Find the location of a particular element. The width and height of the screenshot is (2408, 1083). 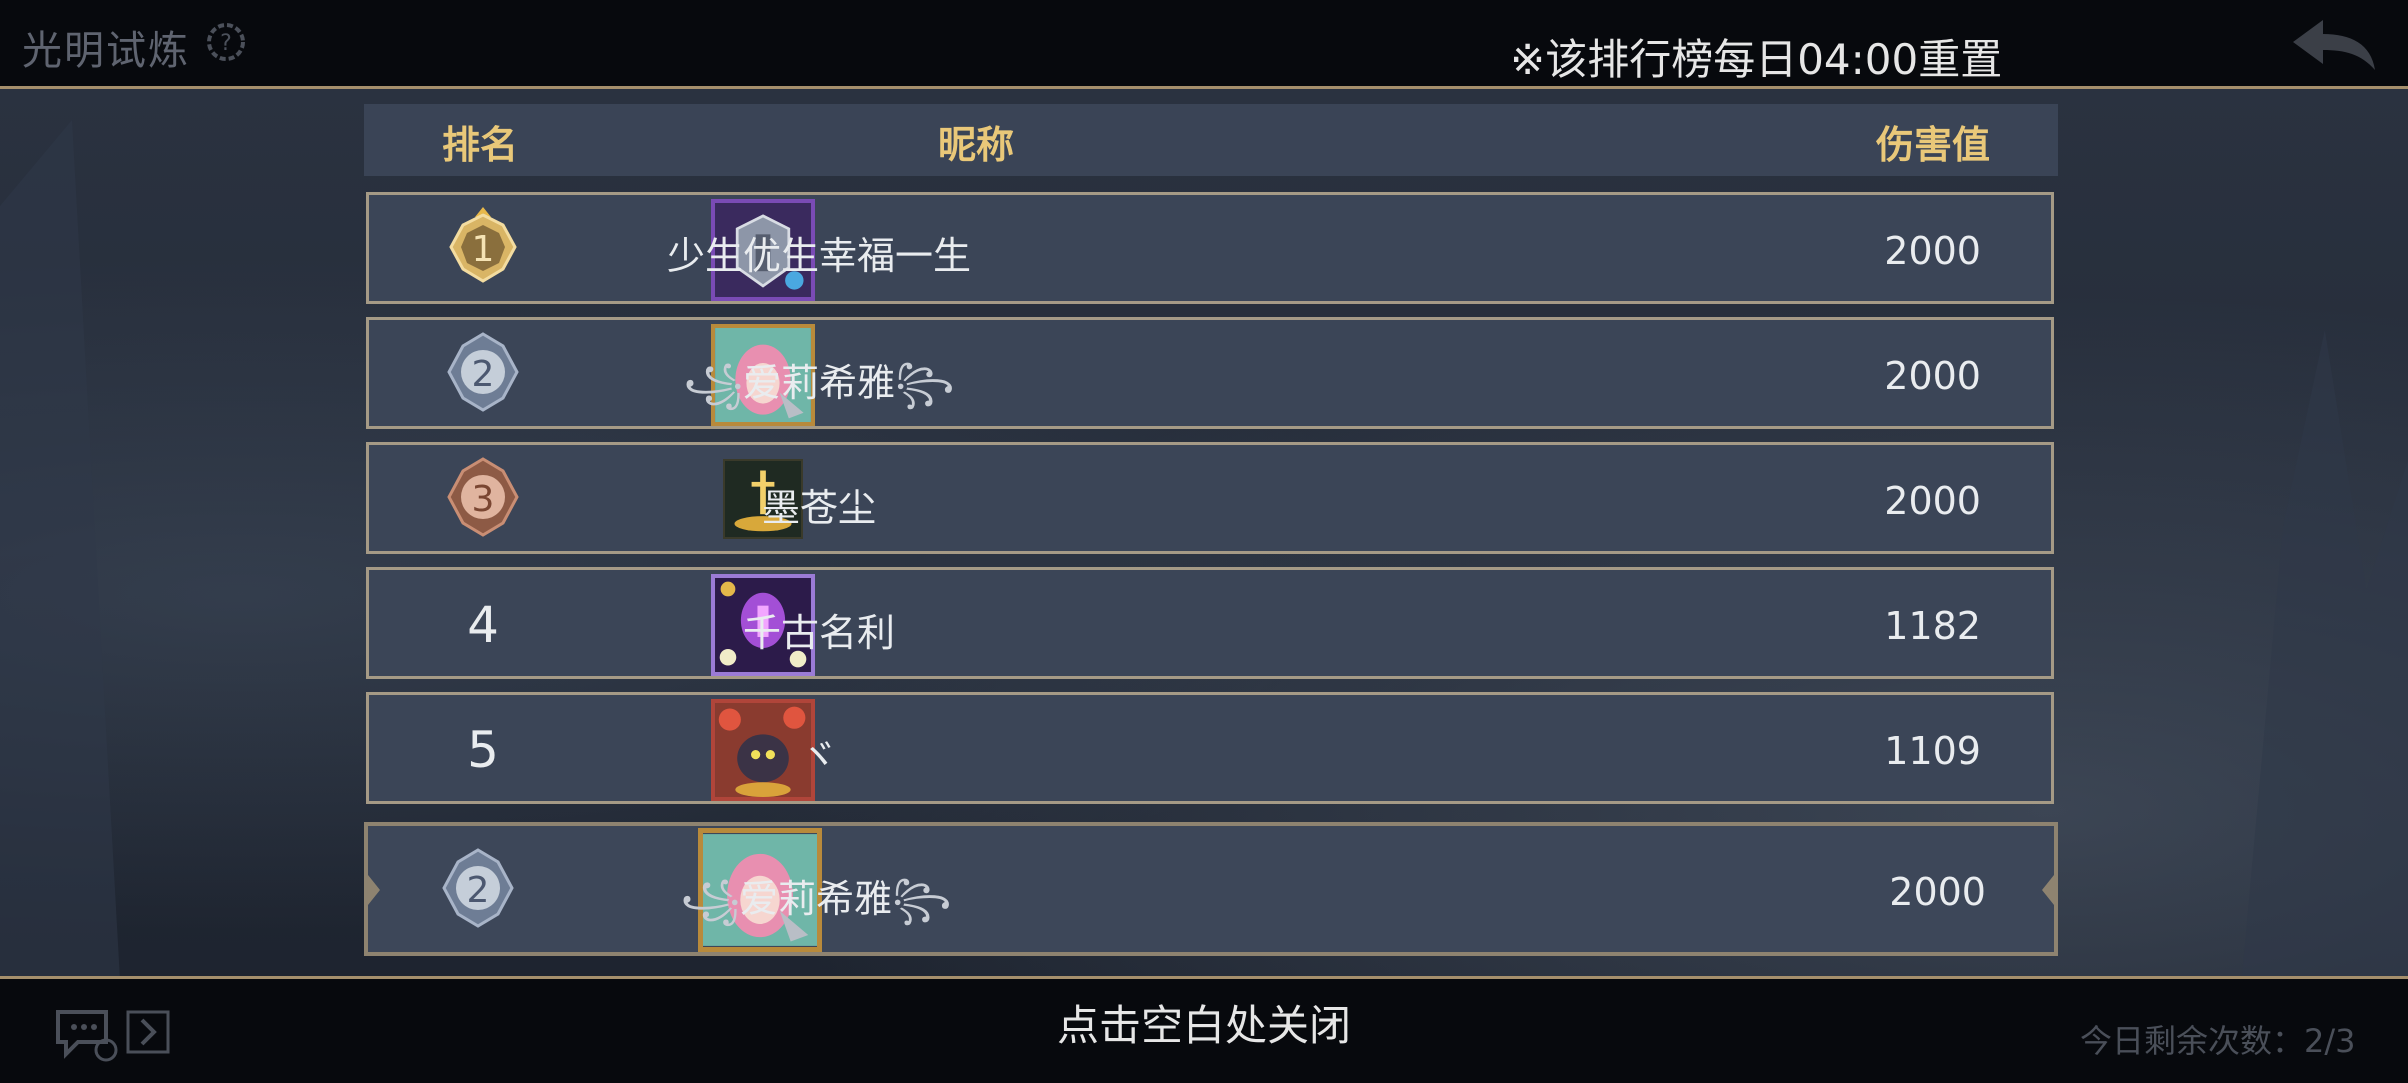

top-bar: 光明试炼 ? ※该排行榜每日04:00重置 is located at coordinates (1204, 44).